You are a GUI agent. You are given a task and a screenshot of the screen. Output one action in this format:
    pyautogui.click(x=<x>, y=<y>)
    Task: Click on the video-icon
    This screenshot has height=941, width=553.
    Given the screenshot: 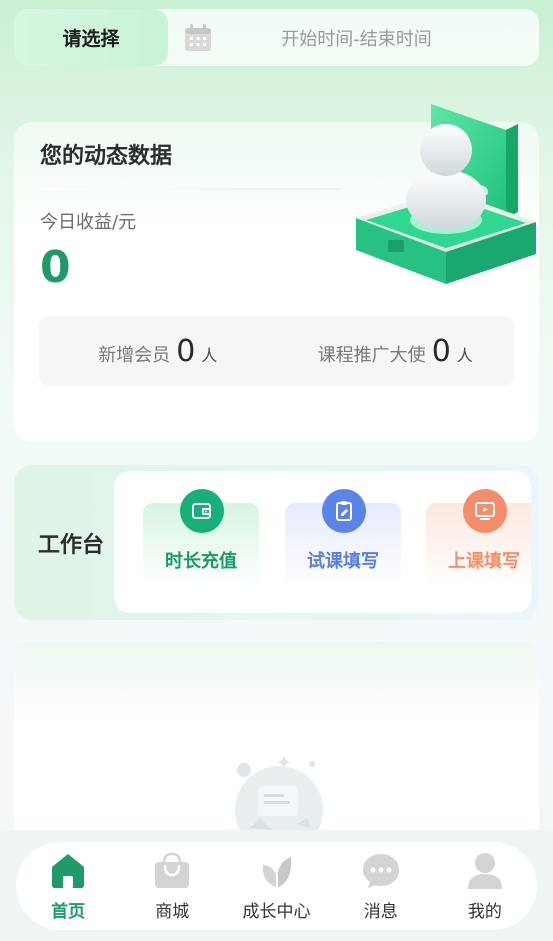 What is the action you would take?
    pyautogui.click(x=485, y=511)
    